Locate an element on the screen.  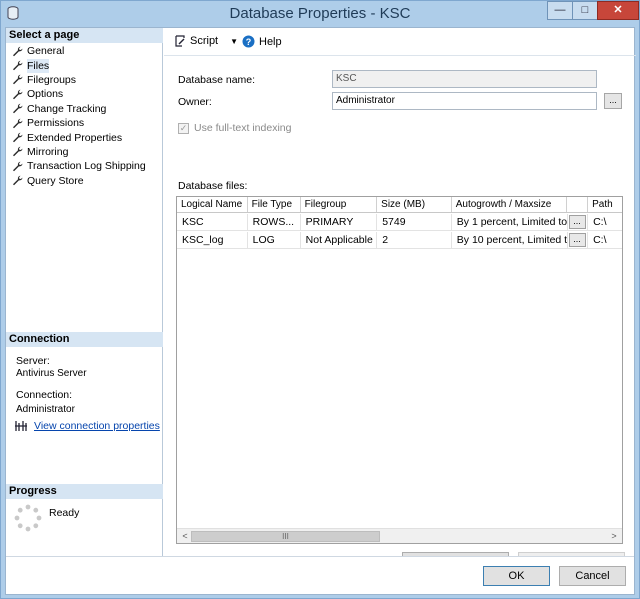
page-item-query-store: Query Store is located at coordinates (79, 181).